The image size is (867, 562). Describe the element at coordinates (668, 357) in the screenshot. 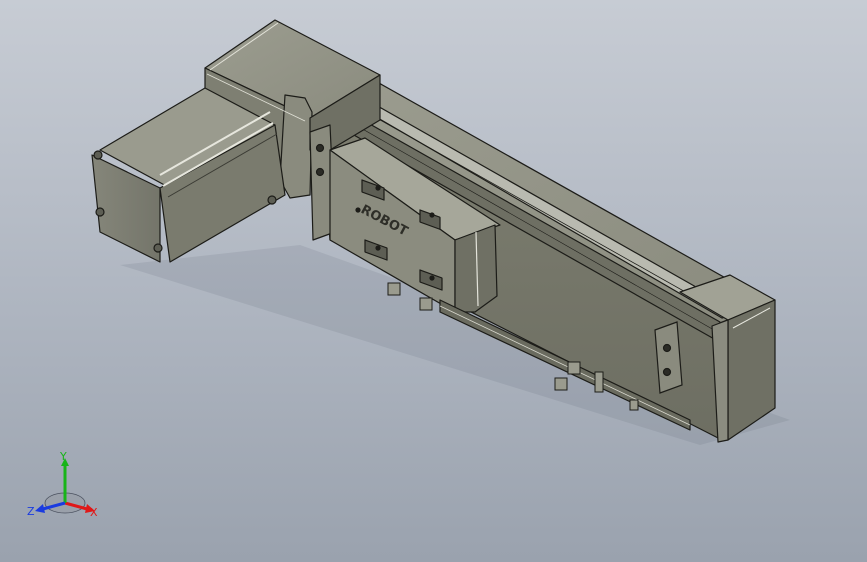

I see `end-mount-plate` at that location.